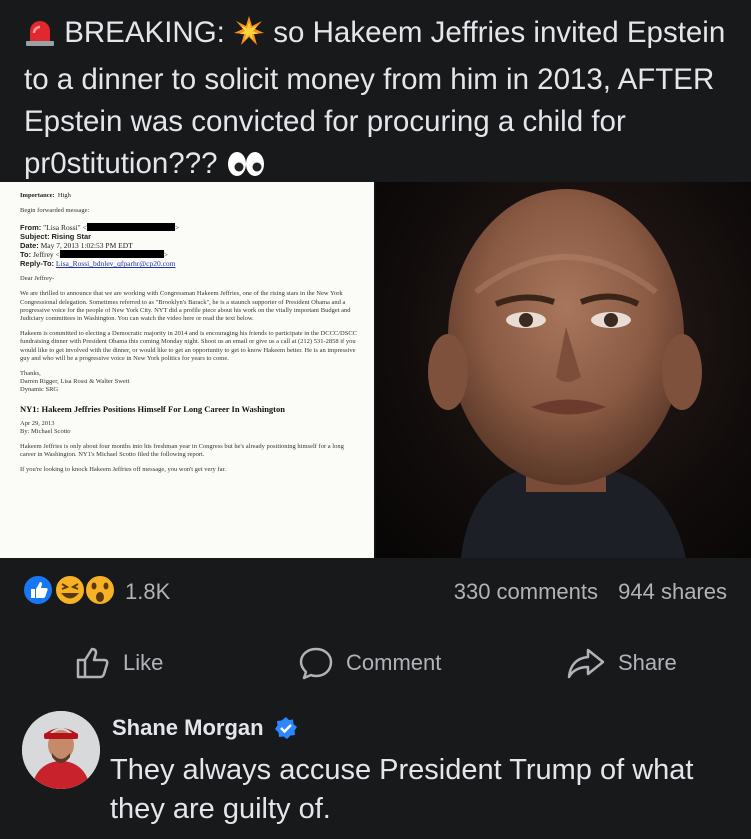 Image resolution: width=751 pixels, height=839 pixels. What do you see at coordinates (46, 255) in the screenshot?
I see `doc-to-value: Jeffrey <` at bounding box center [46, 255].